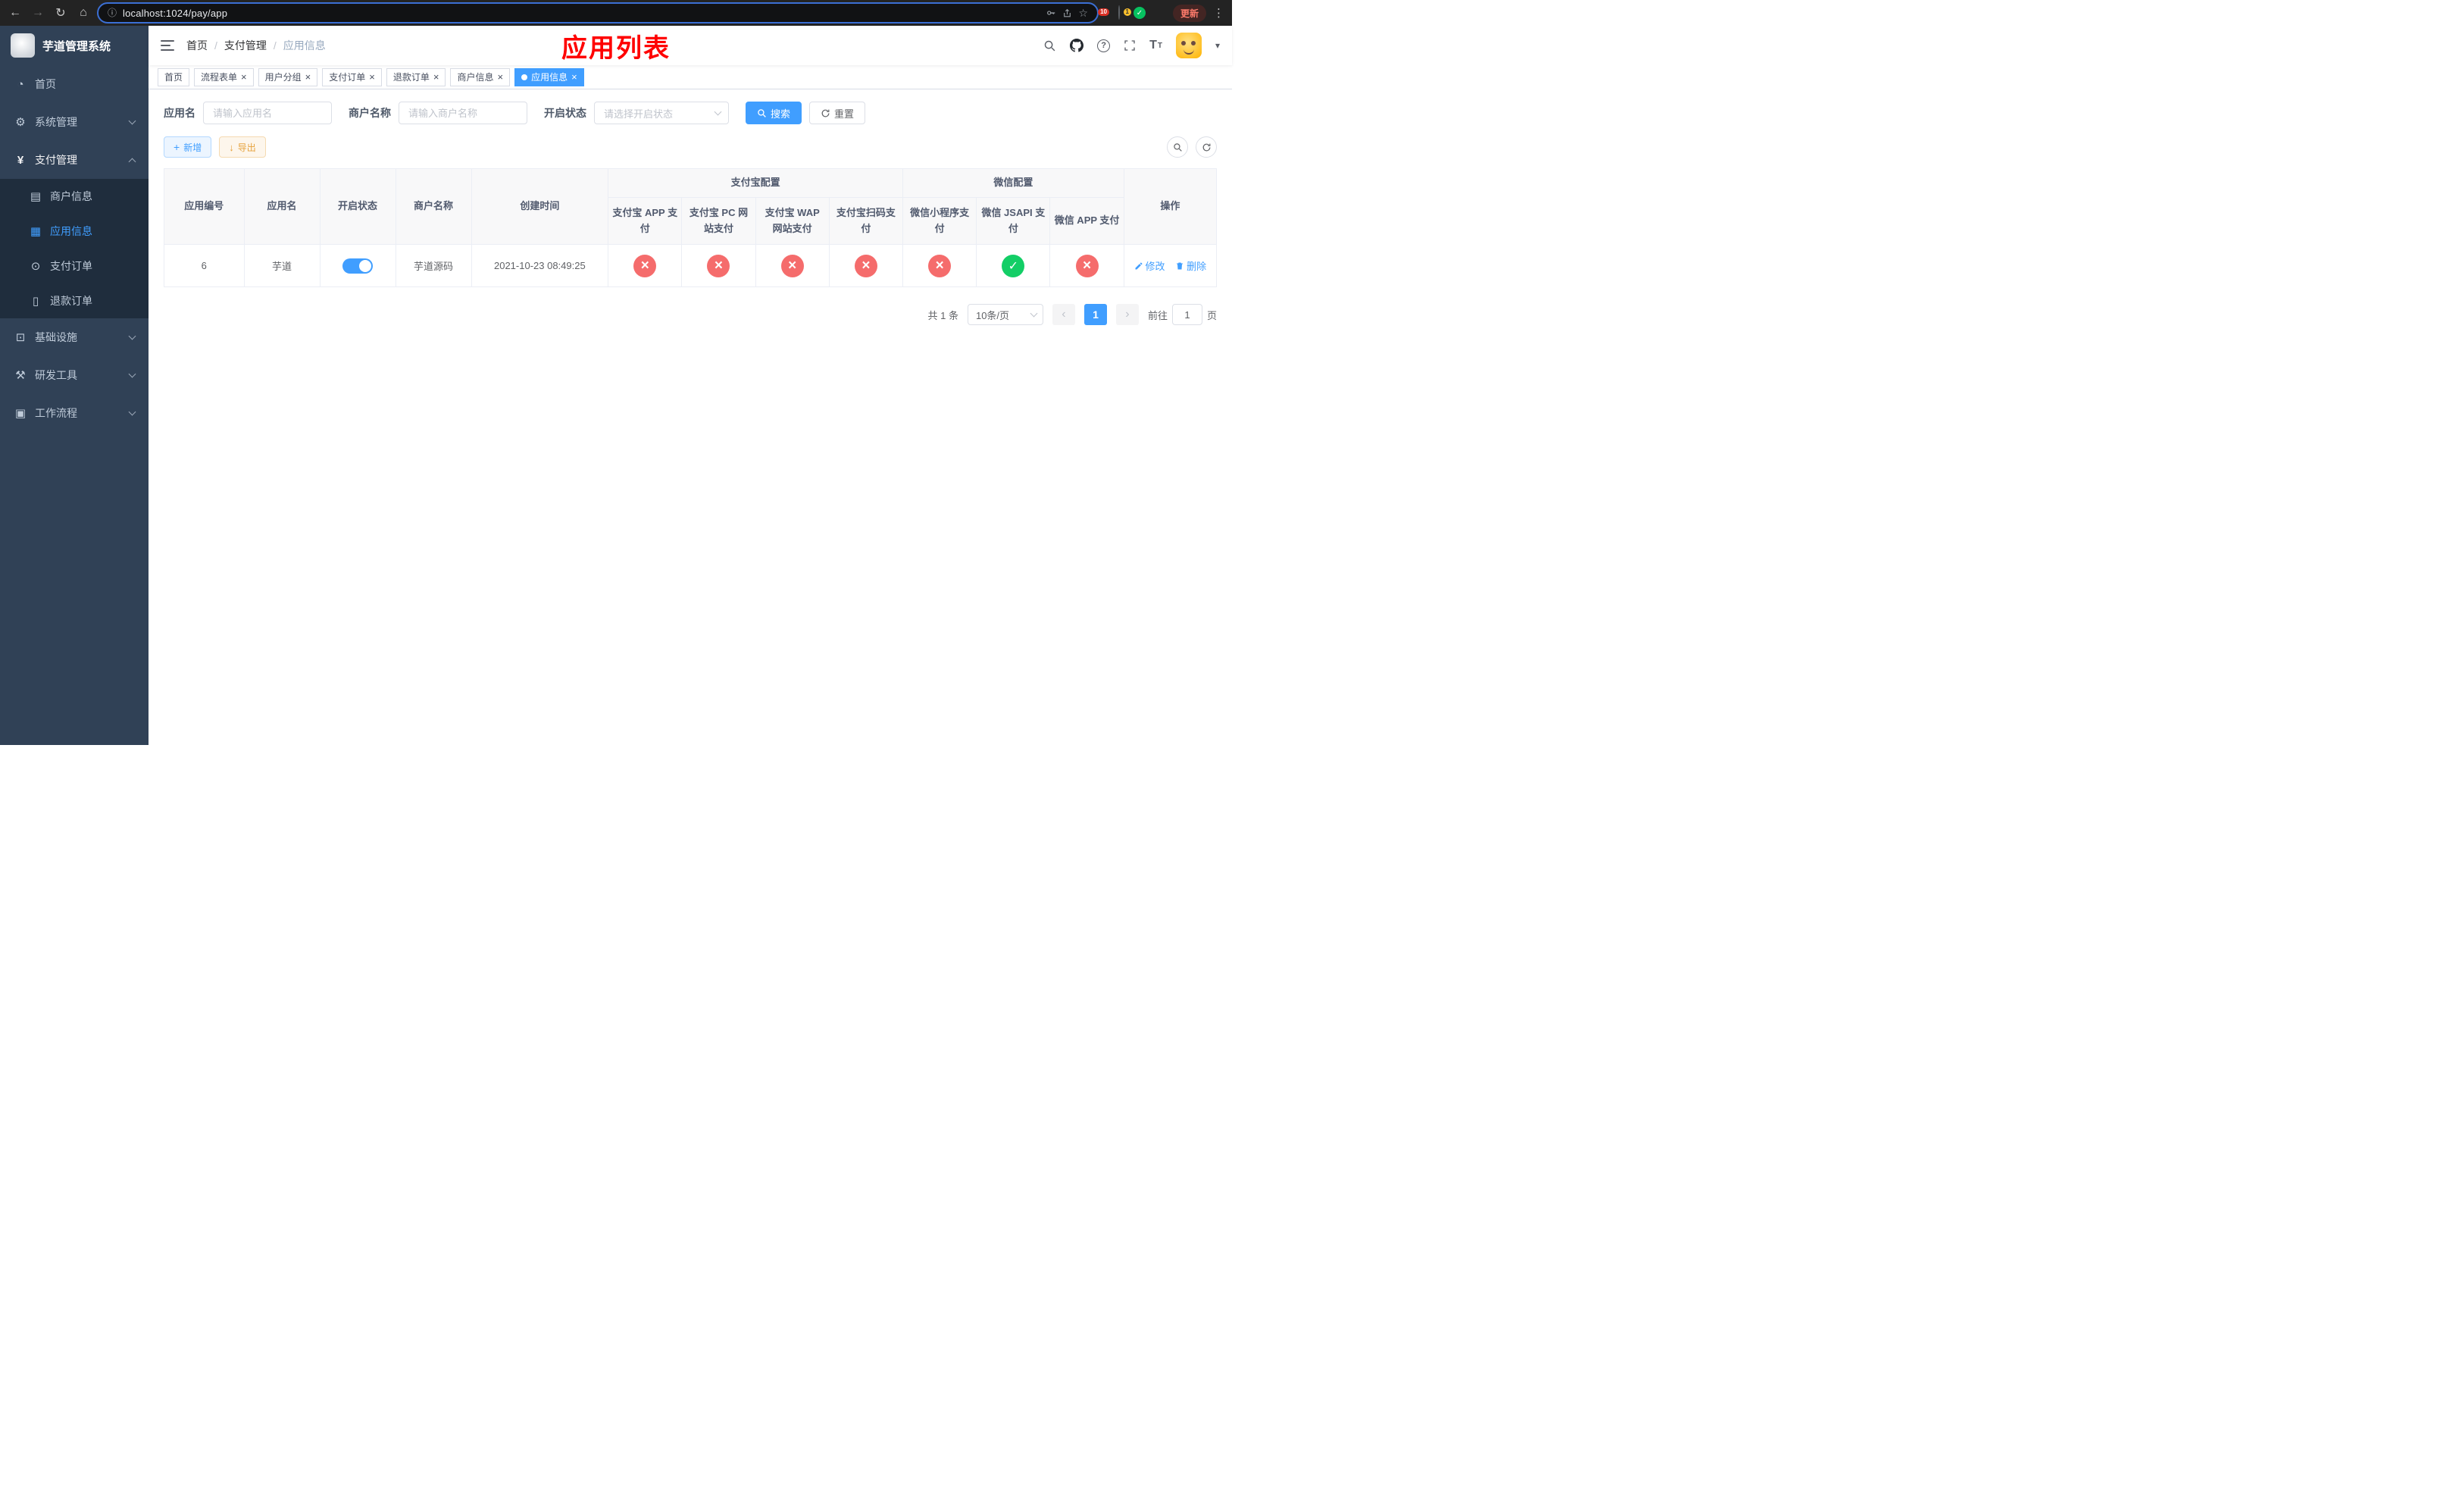  I want to click on search-button: 搜索, so click(774, 113).